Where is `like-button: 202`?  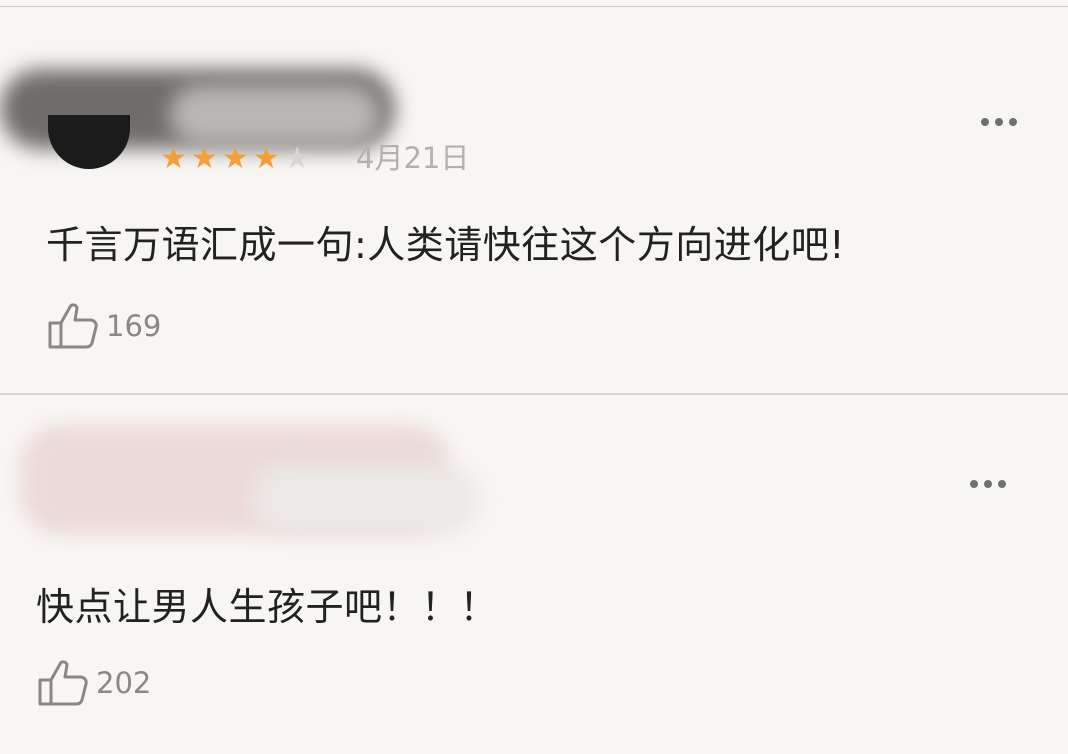
like-button: 202 is located at coordinates (93, 683).